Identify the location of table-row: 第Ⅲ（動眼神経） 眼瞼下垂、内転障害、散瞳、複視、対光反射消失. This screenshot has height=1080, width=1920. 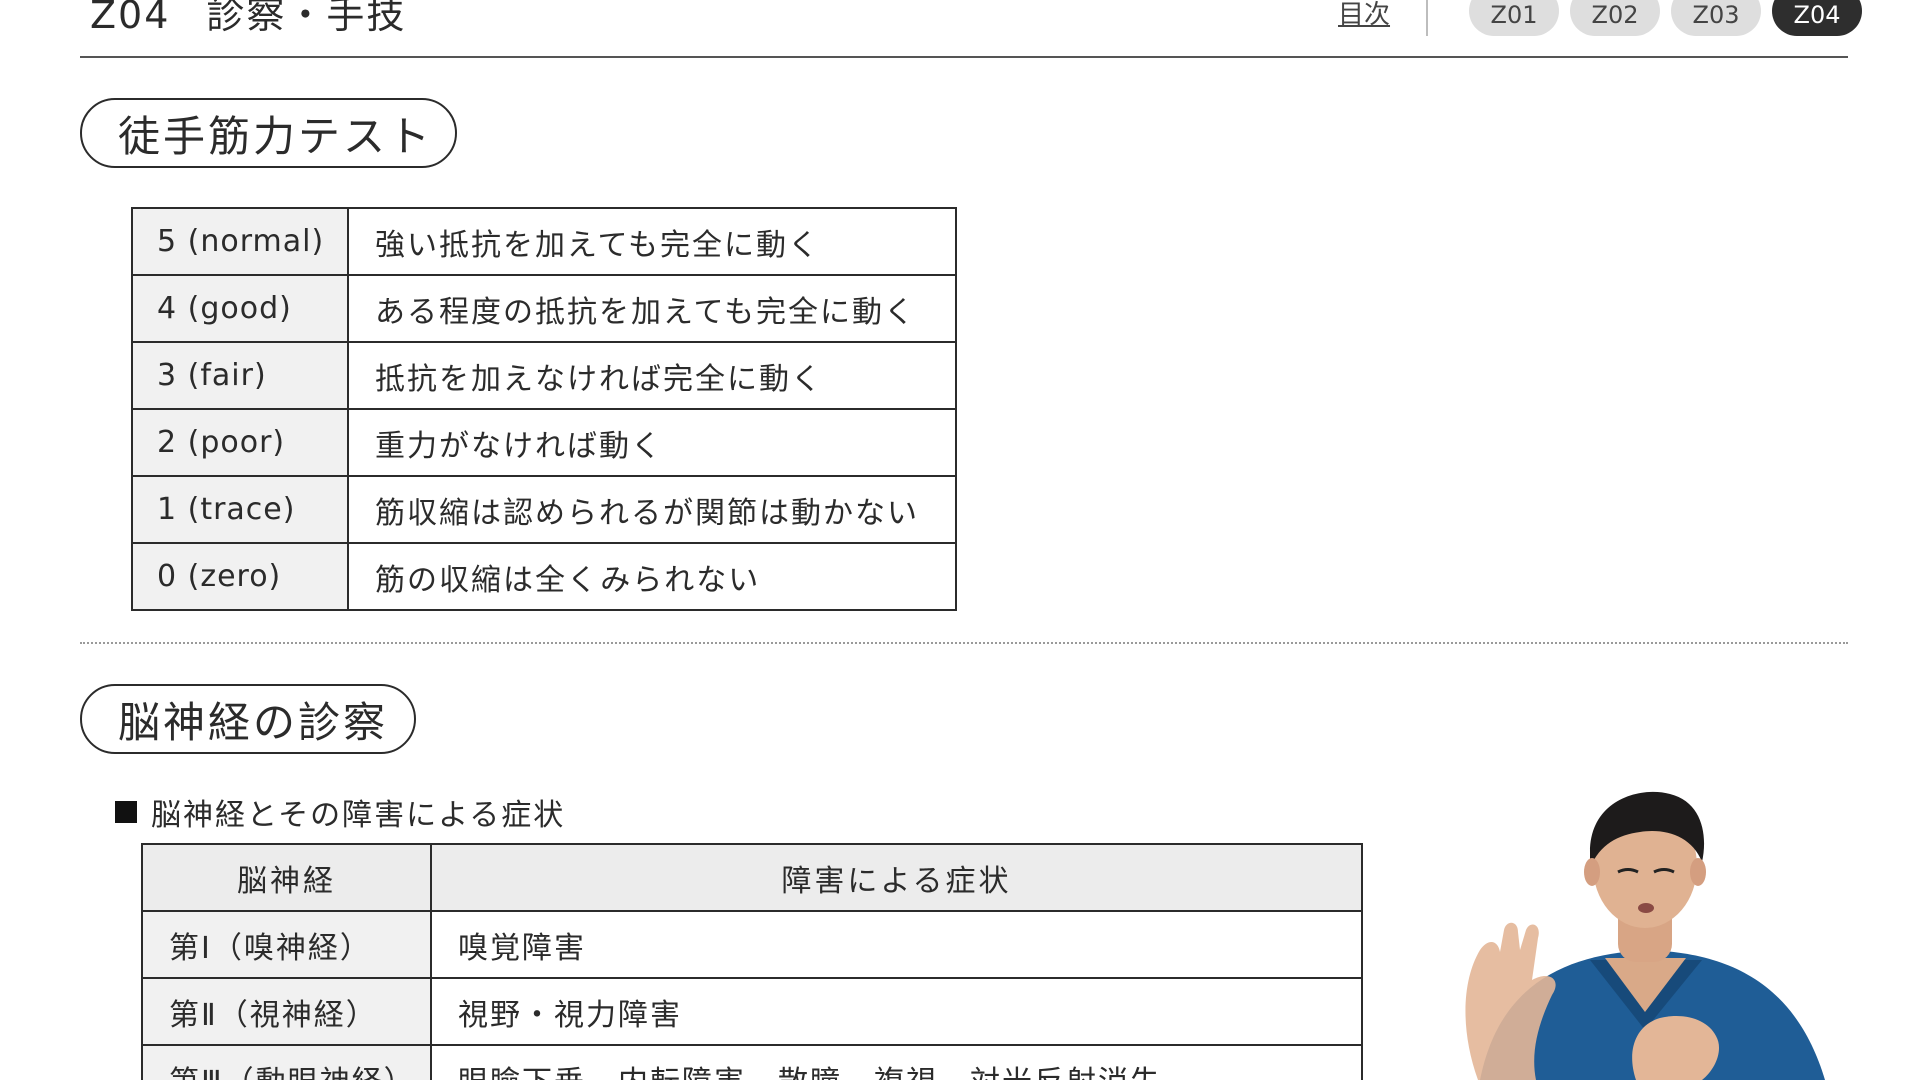
(752, 1062).